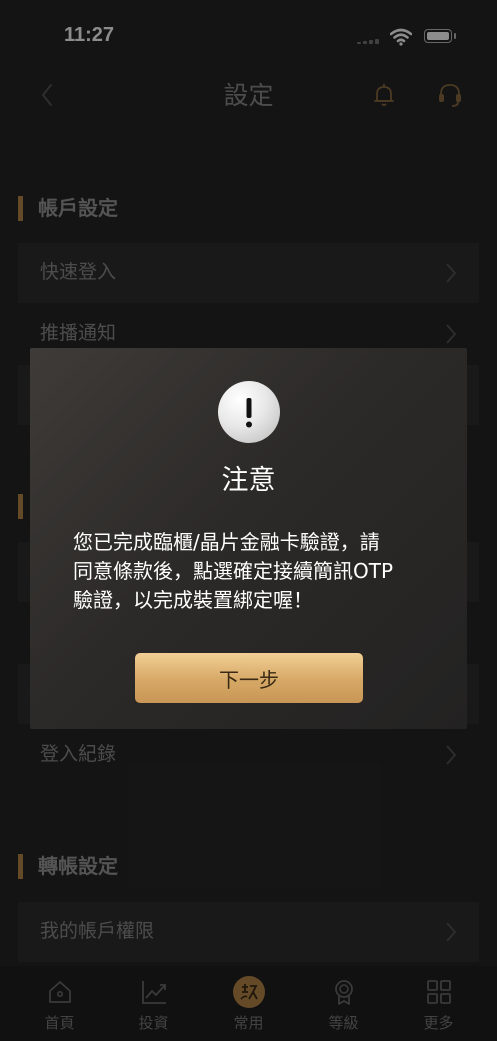 This screenshot has height=1041, width=497. What do you see at coordinates (249, 412) in the screenshot?
I see `alert-icon` at bounding box center [249, 412].